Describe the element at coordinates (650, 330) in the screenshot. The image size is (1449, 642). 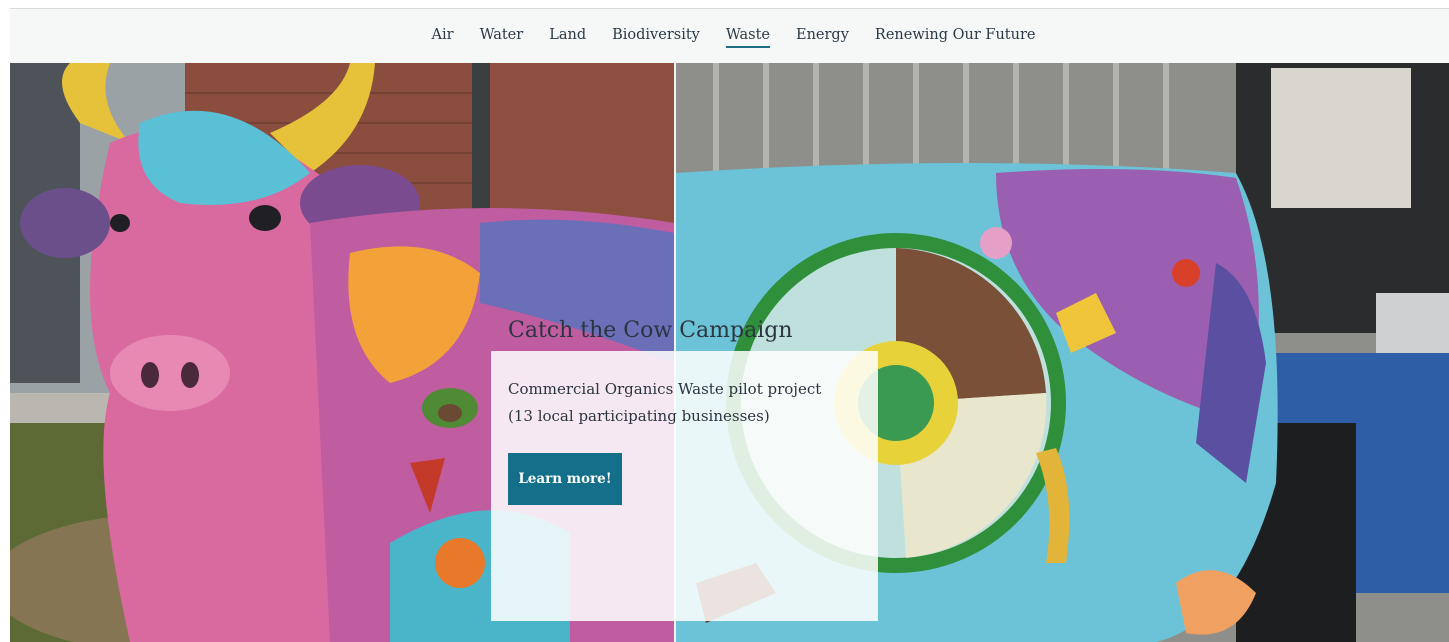
I see `campaign-title: Catch the Cow Campaign` at that location.